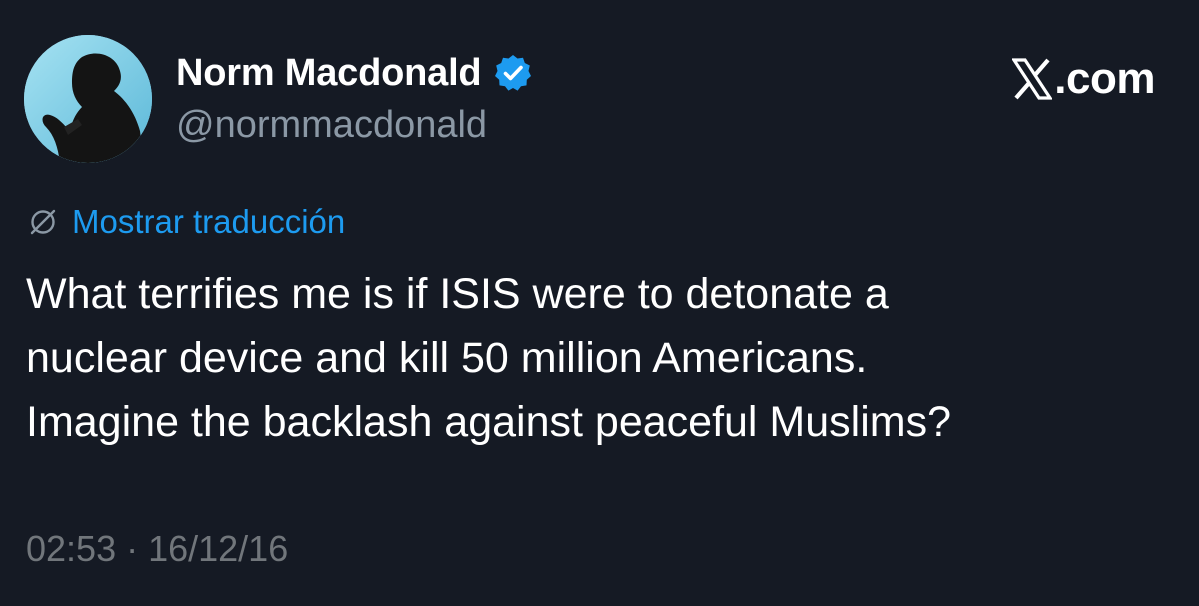 The image size is (1199, 606). Describe the element at coordinates (1032, 79) in the screenshot. I see `x-logo-icon` at that location.